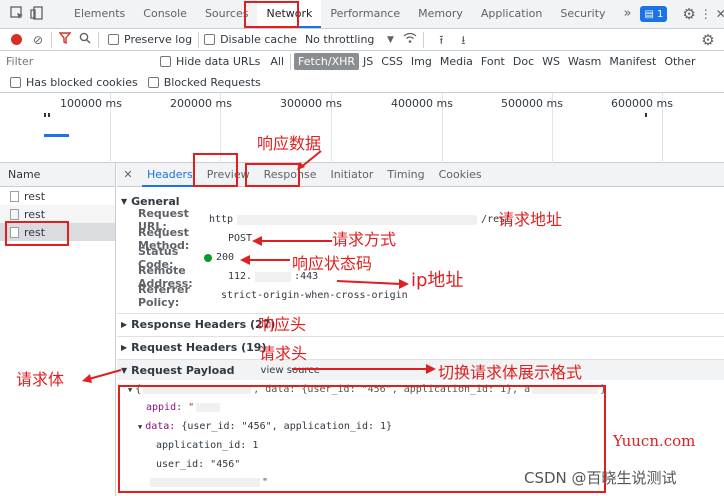 This screenshot has width=724, height=496. Describe the element at coordinates (277, 61) in the screenshot. I see `filter-type-all: All` at that location.